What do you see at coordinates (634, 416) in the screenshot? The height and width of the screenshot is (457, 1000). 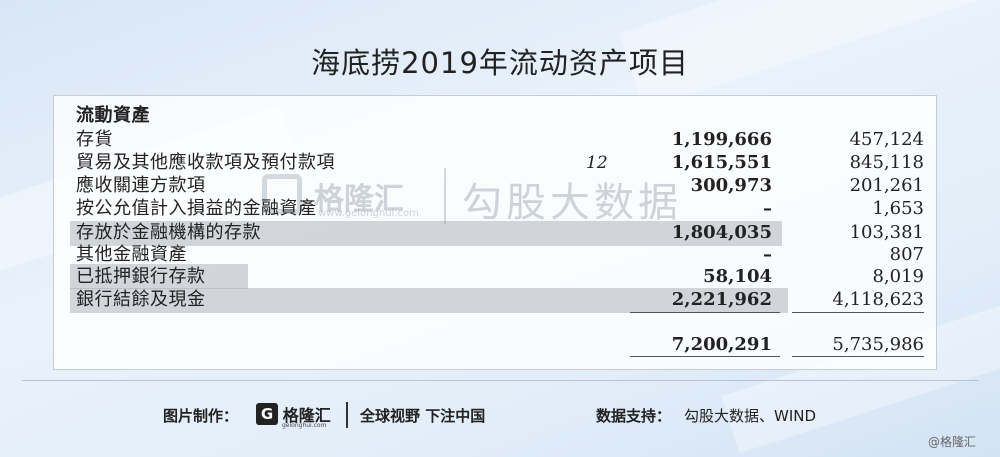 I see `source-label: 数据支持：` at bounding box center [634, 416].